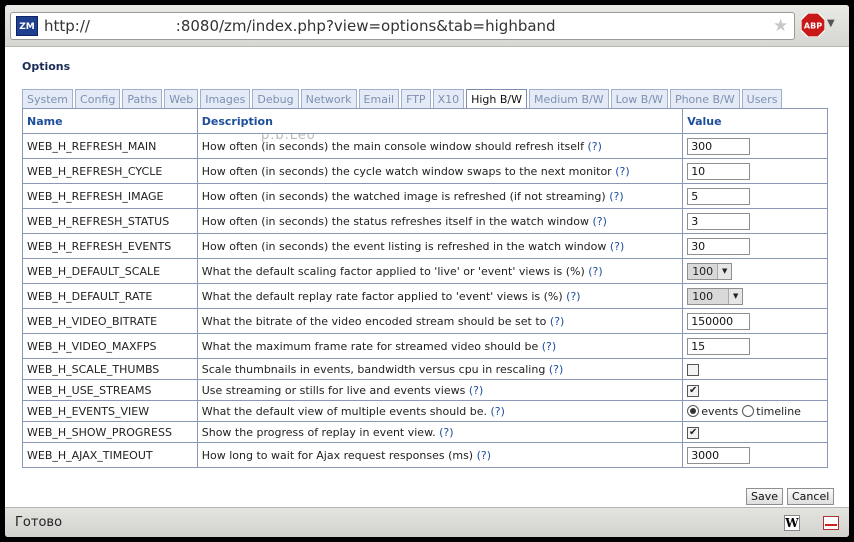 This screenshot has width=854, height=542. What do you see at coordinates (792, 523) in the screenshot?
I see `w-extension-icon: W` at bounding box center [792, 523].